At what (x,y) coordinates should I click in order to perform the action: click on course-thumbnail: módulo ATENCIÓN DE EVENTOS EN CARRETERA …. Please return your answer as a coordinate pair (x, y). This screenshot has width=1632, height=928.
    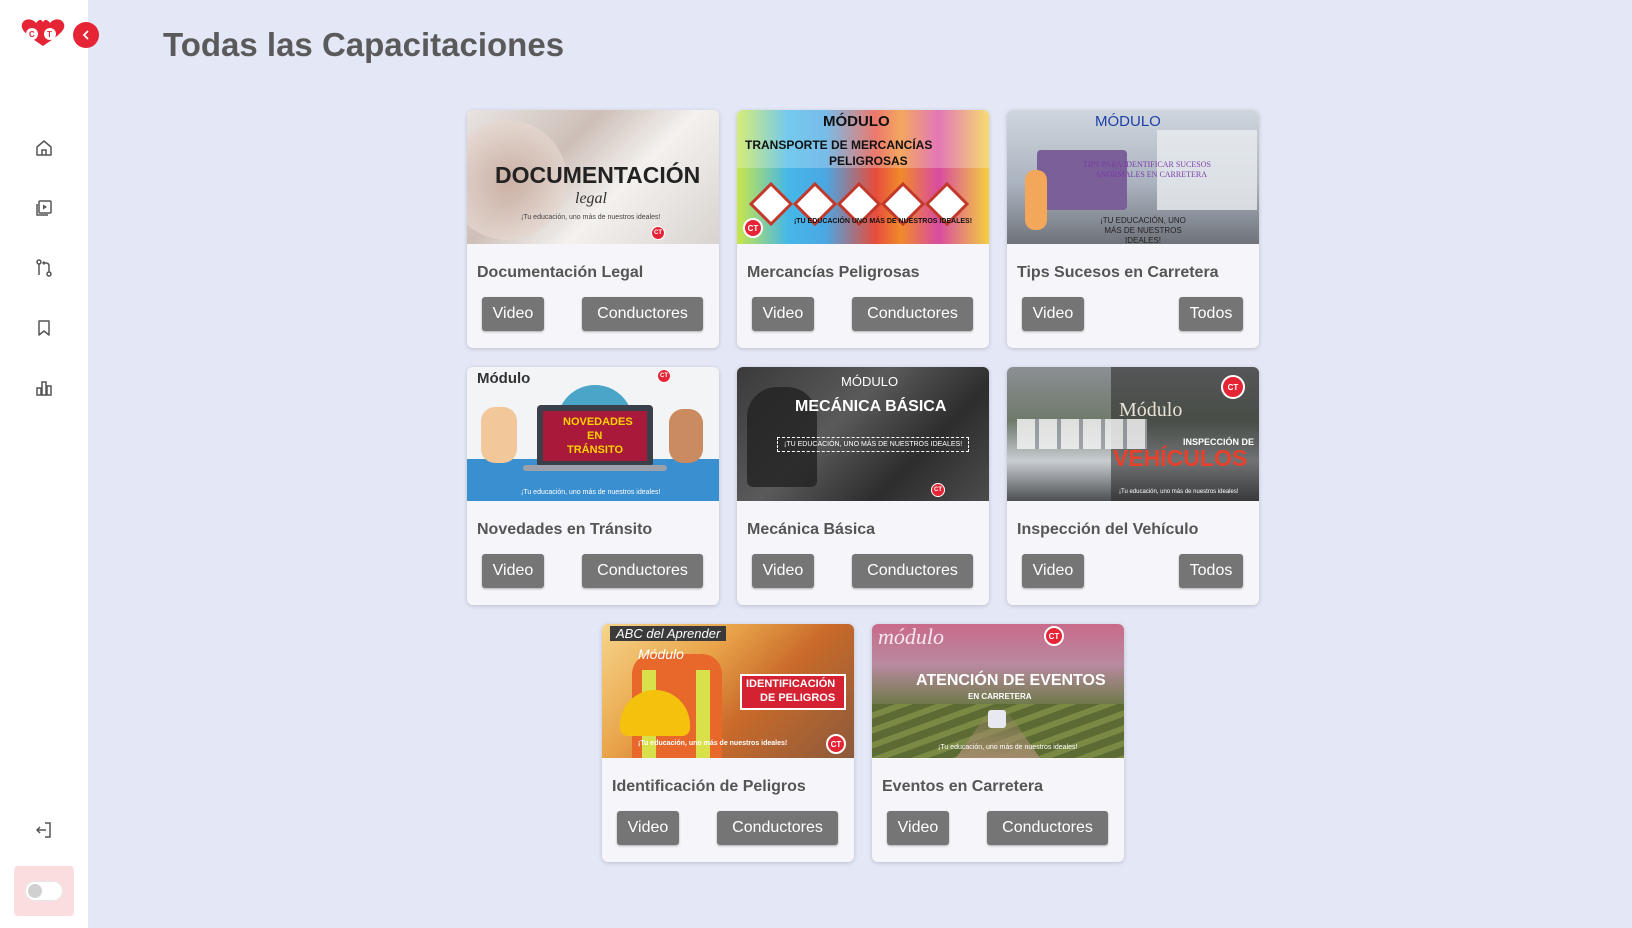
    Looking at the image, I should click on (998, 691).